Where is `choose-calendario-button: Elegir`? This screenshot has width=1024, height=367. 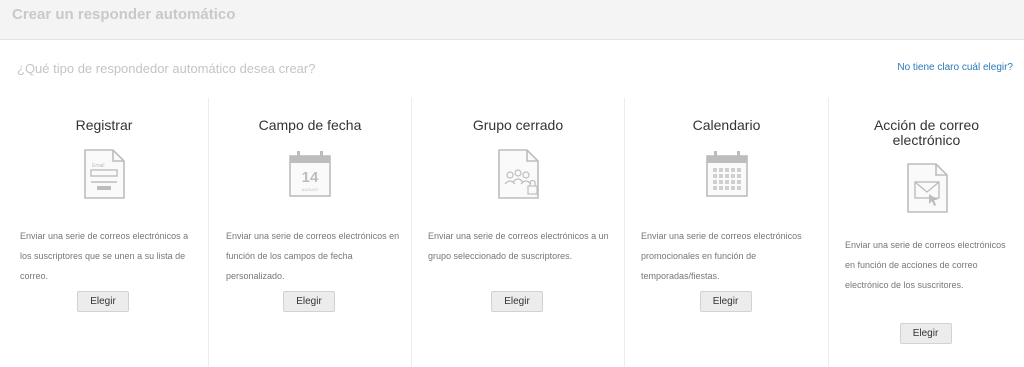
choose-calendario-button: Elegir is located at coordinates (725, 301).